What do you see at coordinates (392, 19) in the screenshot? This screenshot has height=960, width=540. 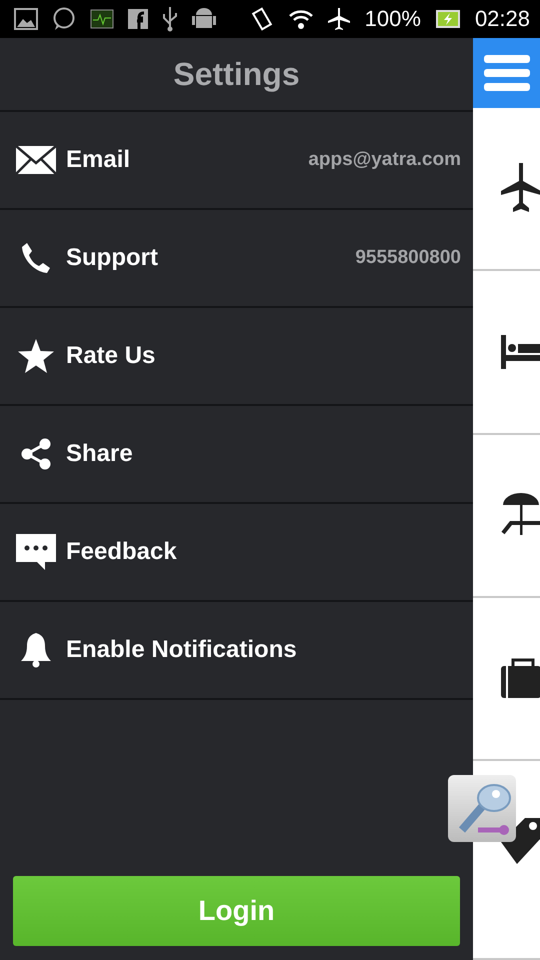 I see `battery-percent: 100%` at bounding box center [392, 19].